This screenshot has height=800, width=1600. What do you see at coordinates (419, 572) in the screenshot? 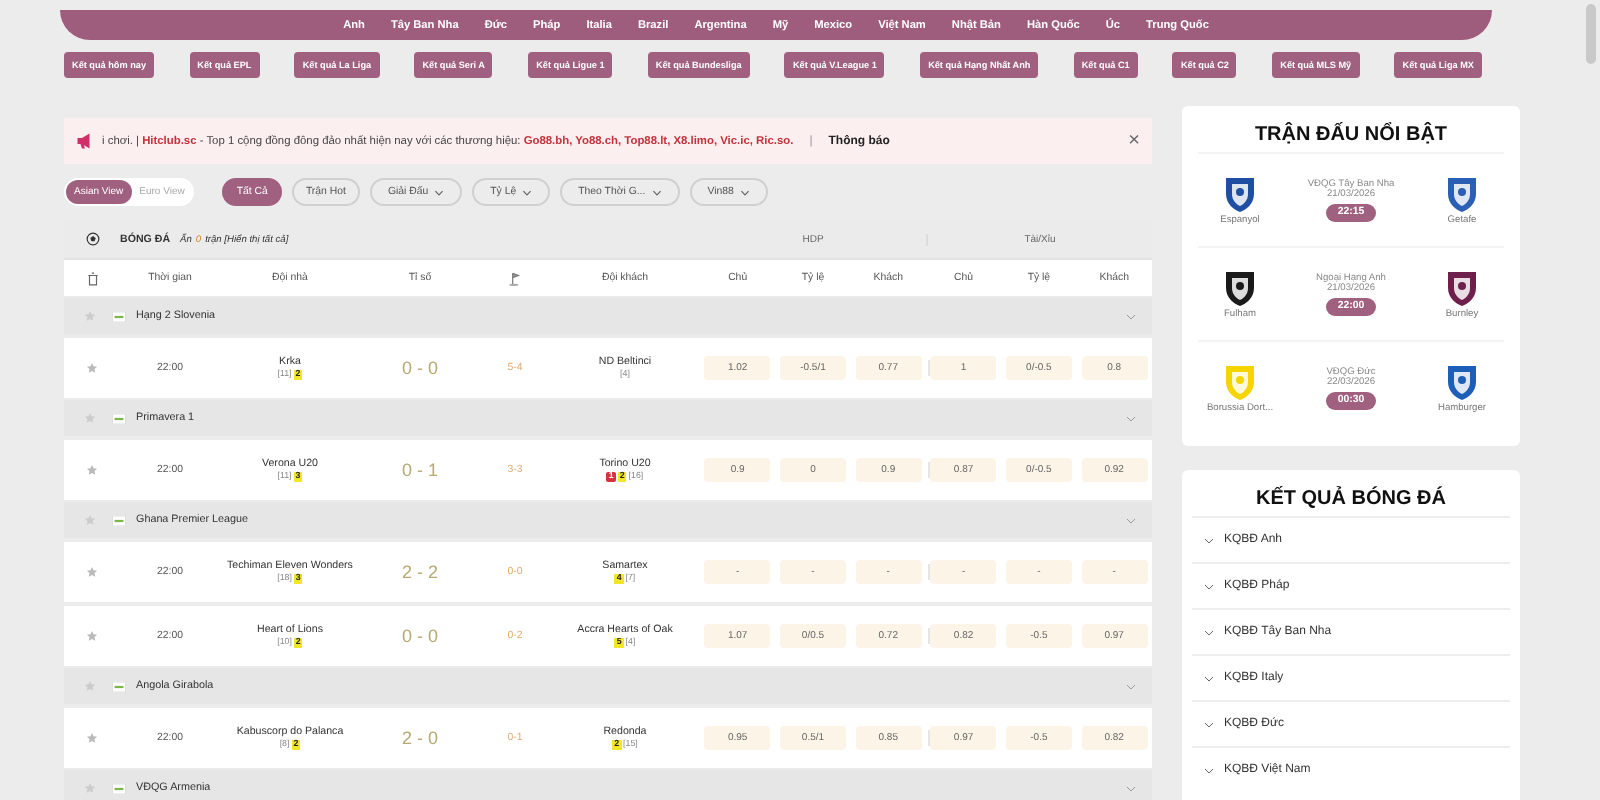
I see `match-score: 2 - 2` at bounding box center [419, 572].